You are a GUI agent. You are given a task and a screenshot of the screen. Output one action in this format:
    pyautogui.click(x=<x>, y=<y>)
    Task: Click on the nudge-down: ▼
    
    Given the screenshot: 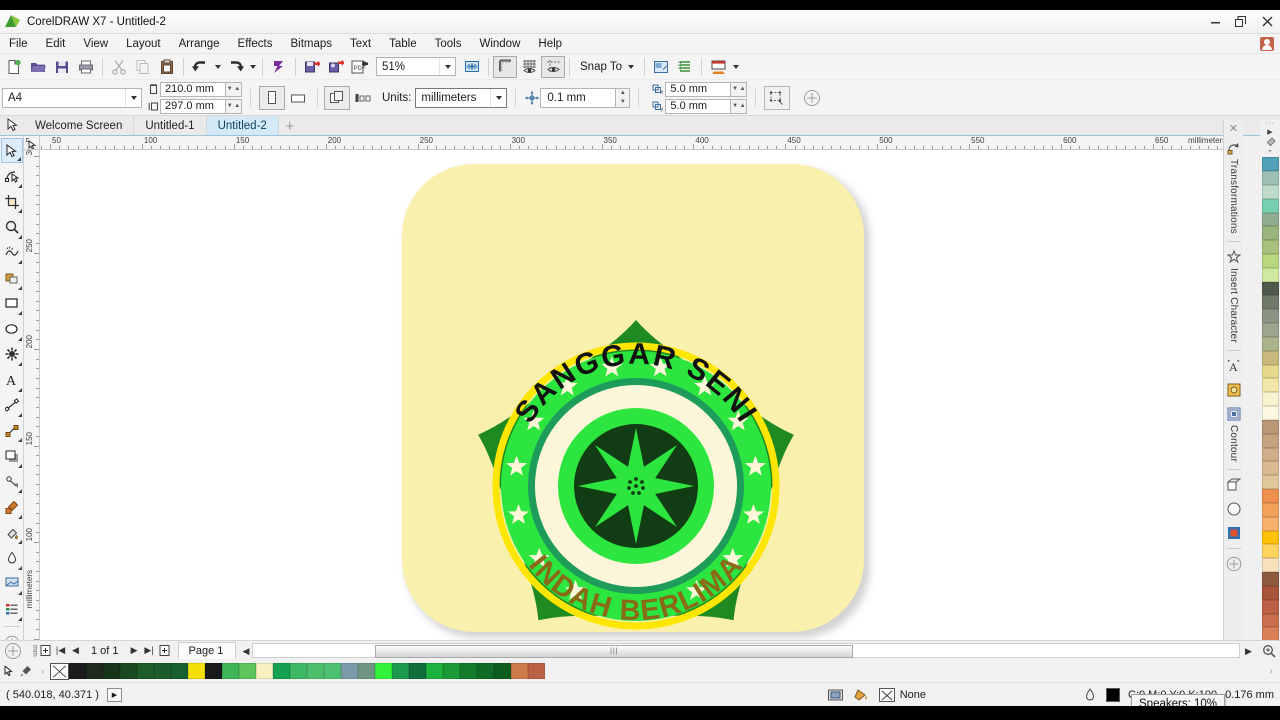 What is the action you would take?
    pyautogui.click(x=622, y=102)
    